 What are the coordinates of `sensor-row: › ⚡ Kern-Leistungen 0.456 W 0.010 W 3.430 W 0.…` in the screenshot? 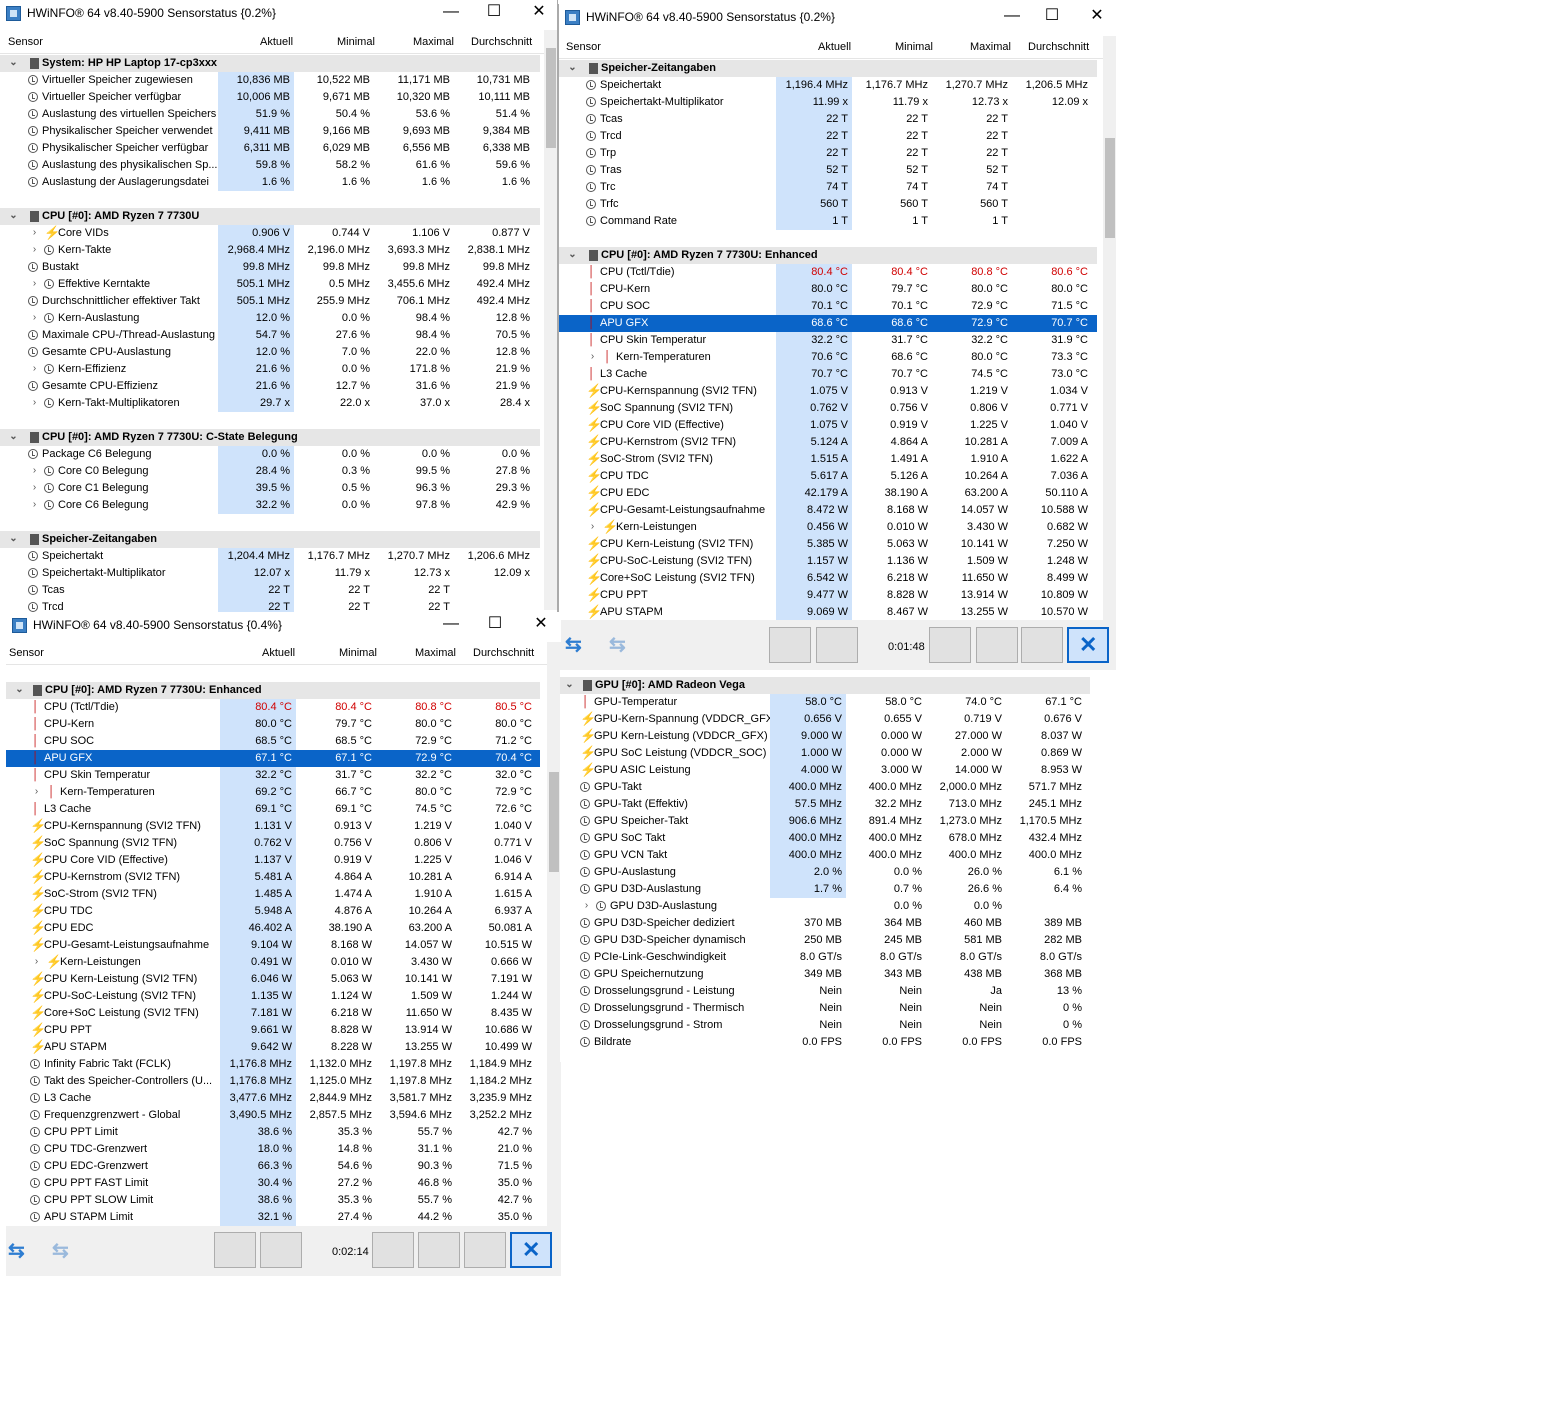 It's located at (828, 527).